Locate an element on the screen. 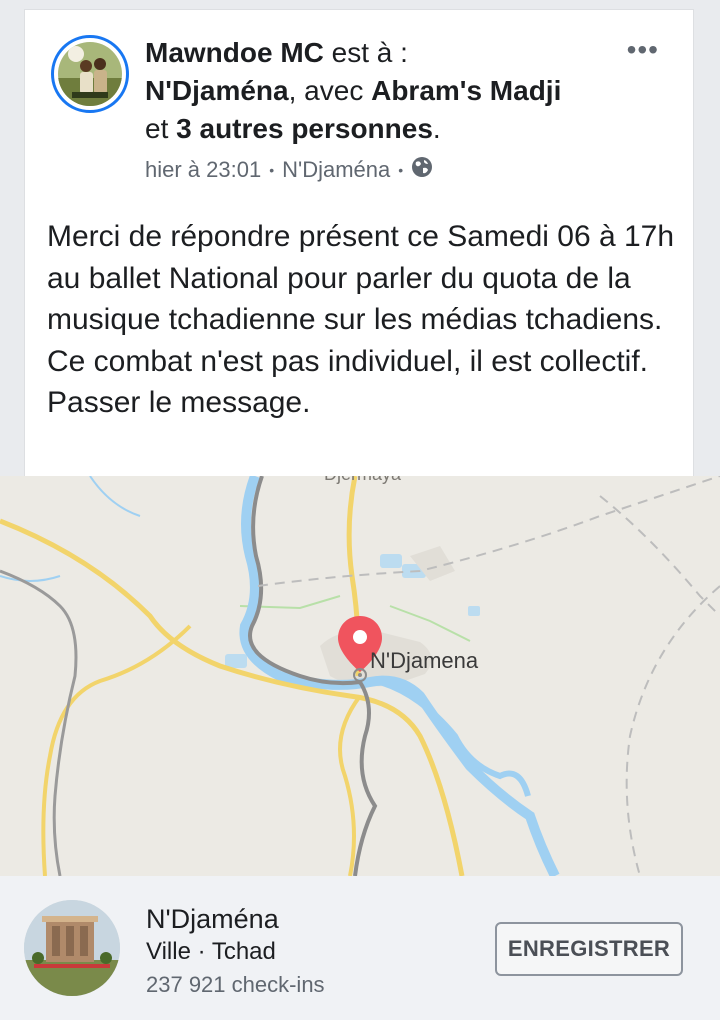 This screenshot has height=1020, width=720. is-at-text: est à : is located at coordinates (365, 52).